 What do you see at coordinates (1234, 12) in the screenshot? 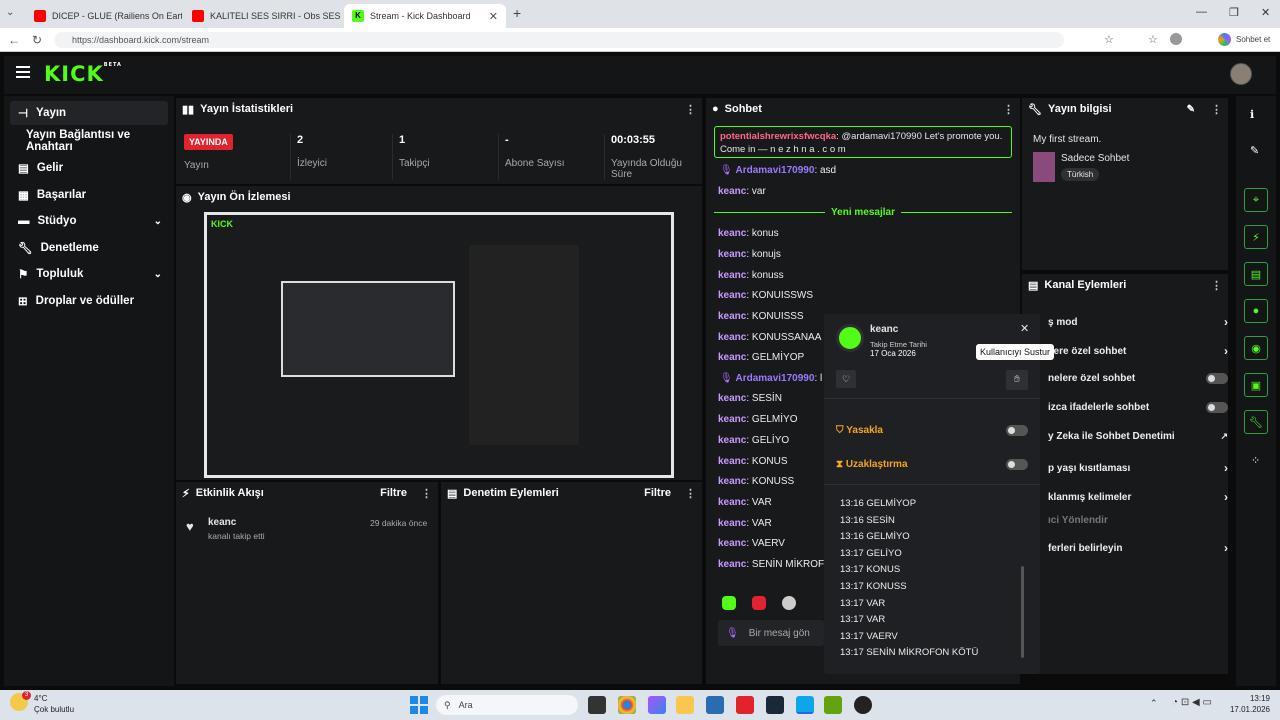
I see `maximize-icon: ❐` at bounding box center [1234, 12].